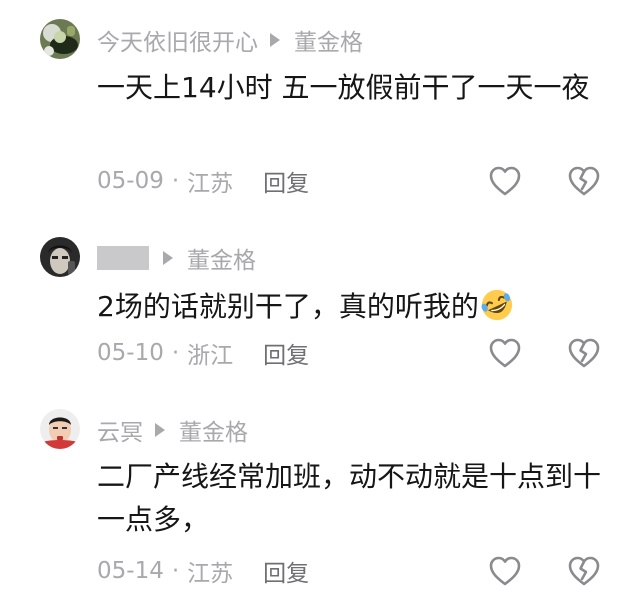 This screenshot has width=640, height=598. I want to click on comment-footer: 05-09 · 江苏 回复, so click(203, 181).